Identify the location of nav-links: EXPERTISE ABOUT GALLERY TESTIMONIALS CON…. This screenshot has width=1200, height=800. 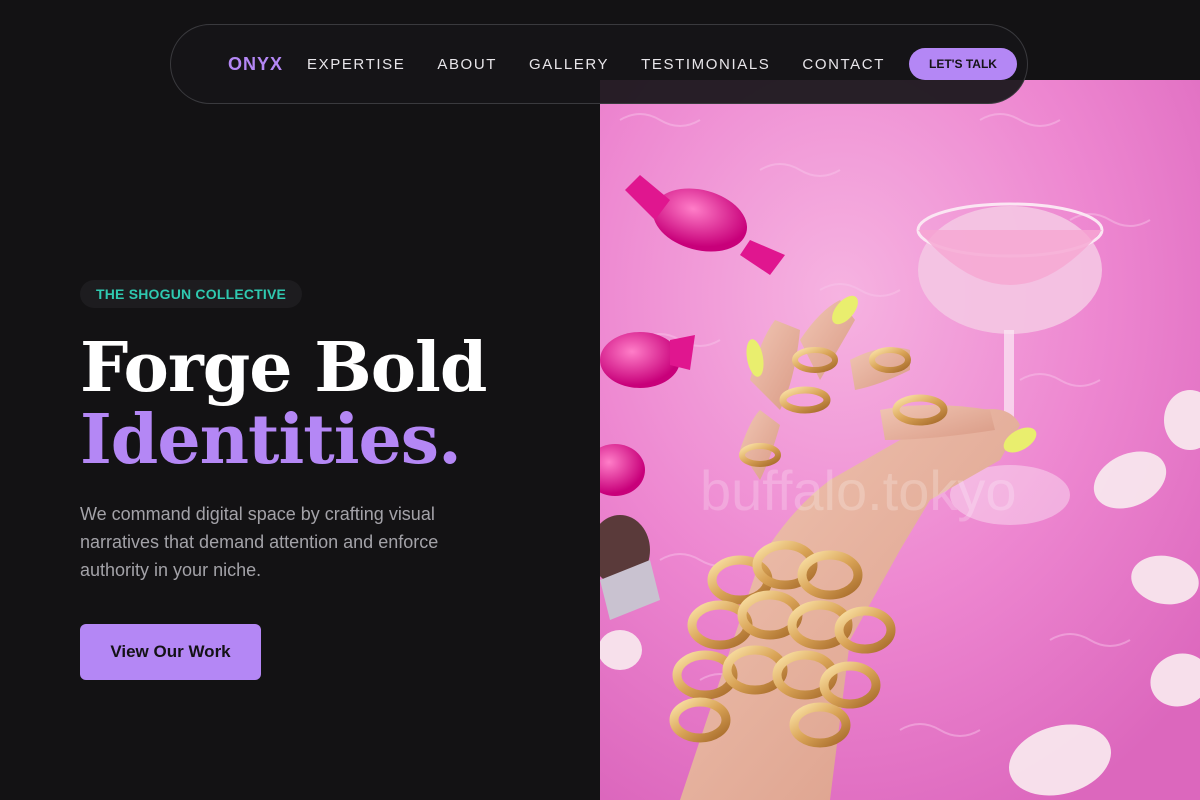
(612, 64).